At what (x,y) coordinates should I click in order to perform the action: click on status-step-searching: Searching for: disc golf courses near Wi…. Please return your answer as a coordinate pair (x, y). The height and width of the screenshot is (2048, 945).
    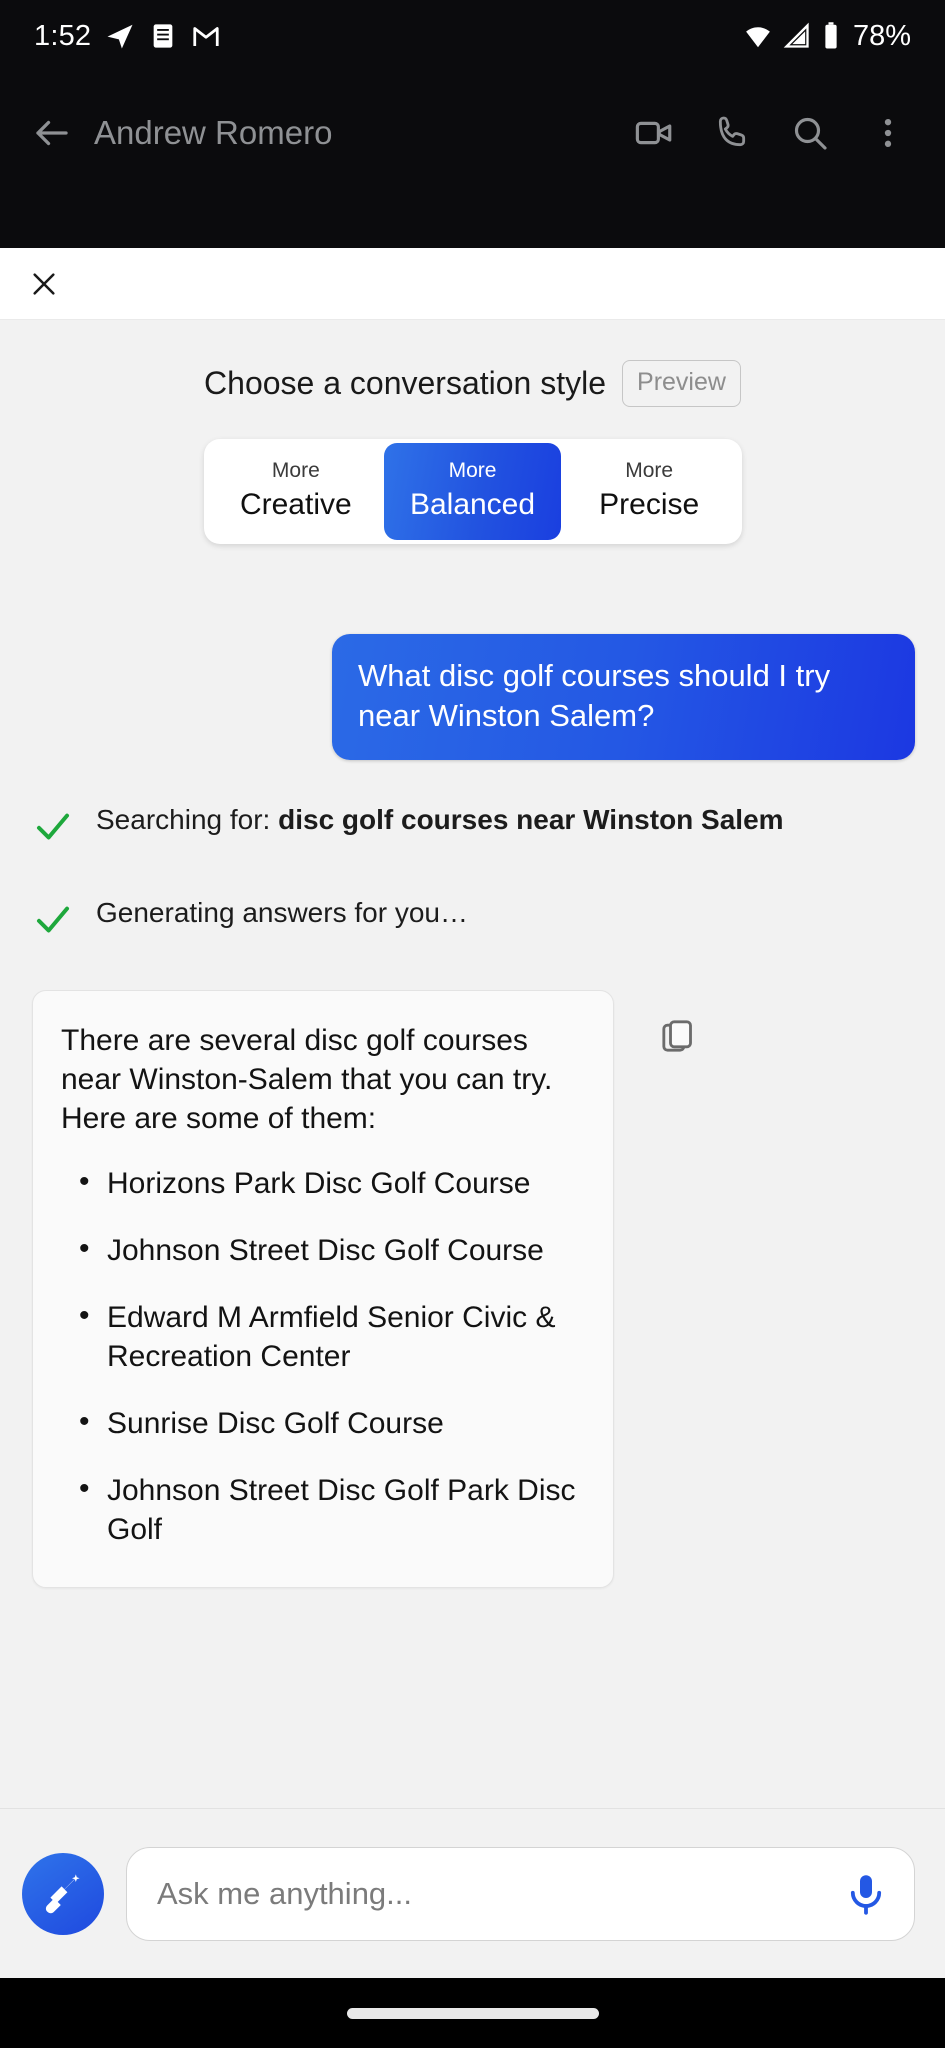
    Looking at the image, I should click on (472, 829).